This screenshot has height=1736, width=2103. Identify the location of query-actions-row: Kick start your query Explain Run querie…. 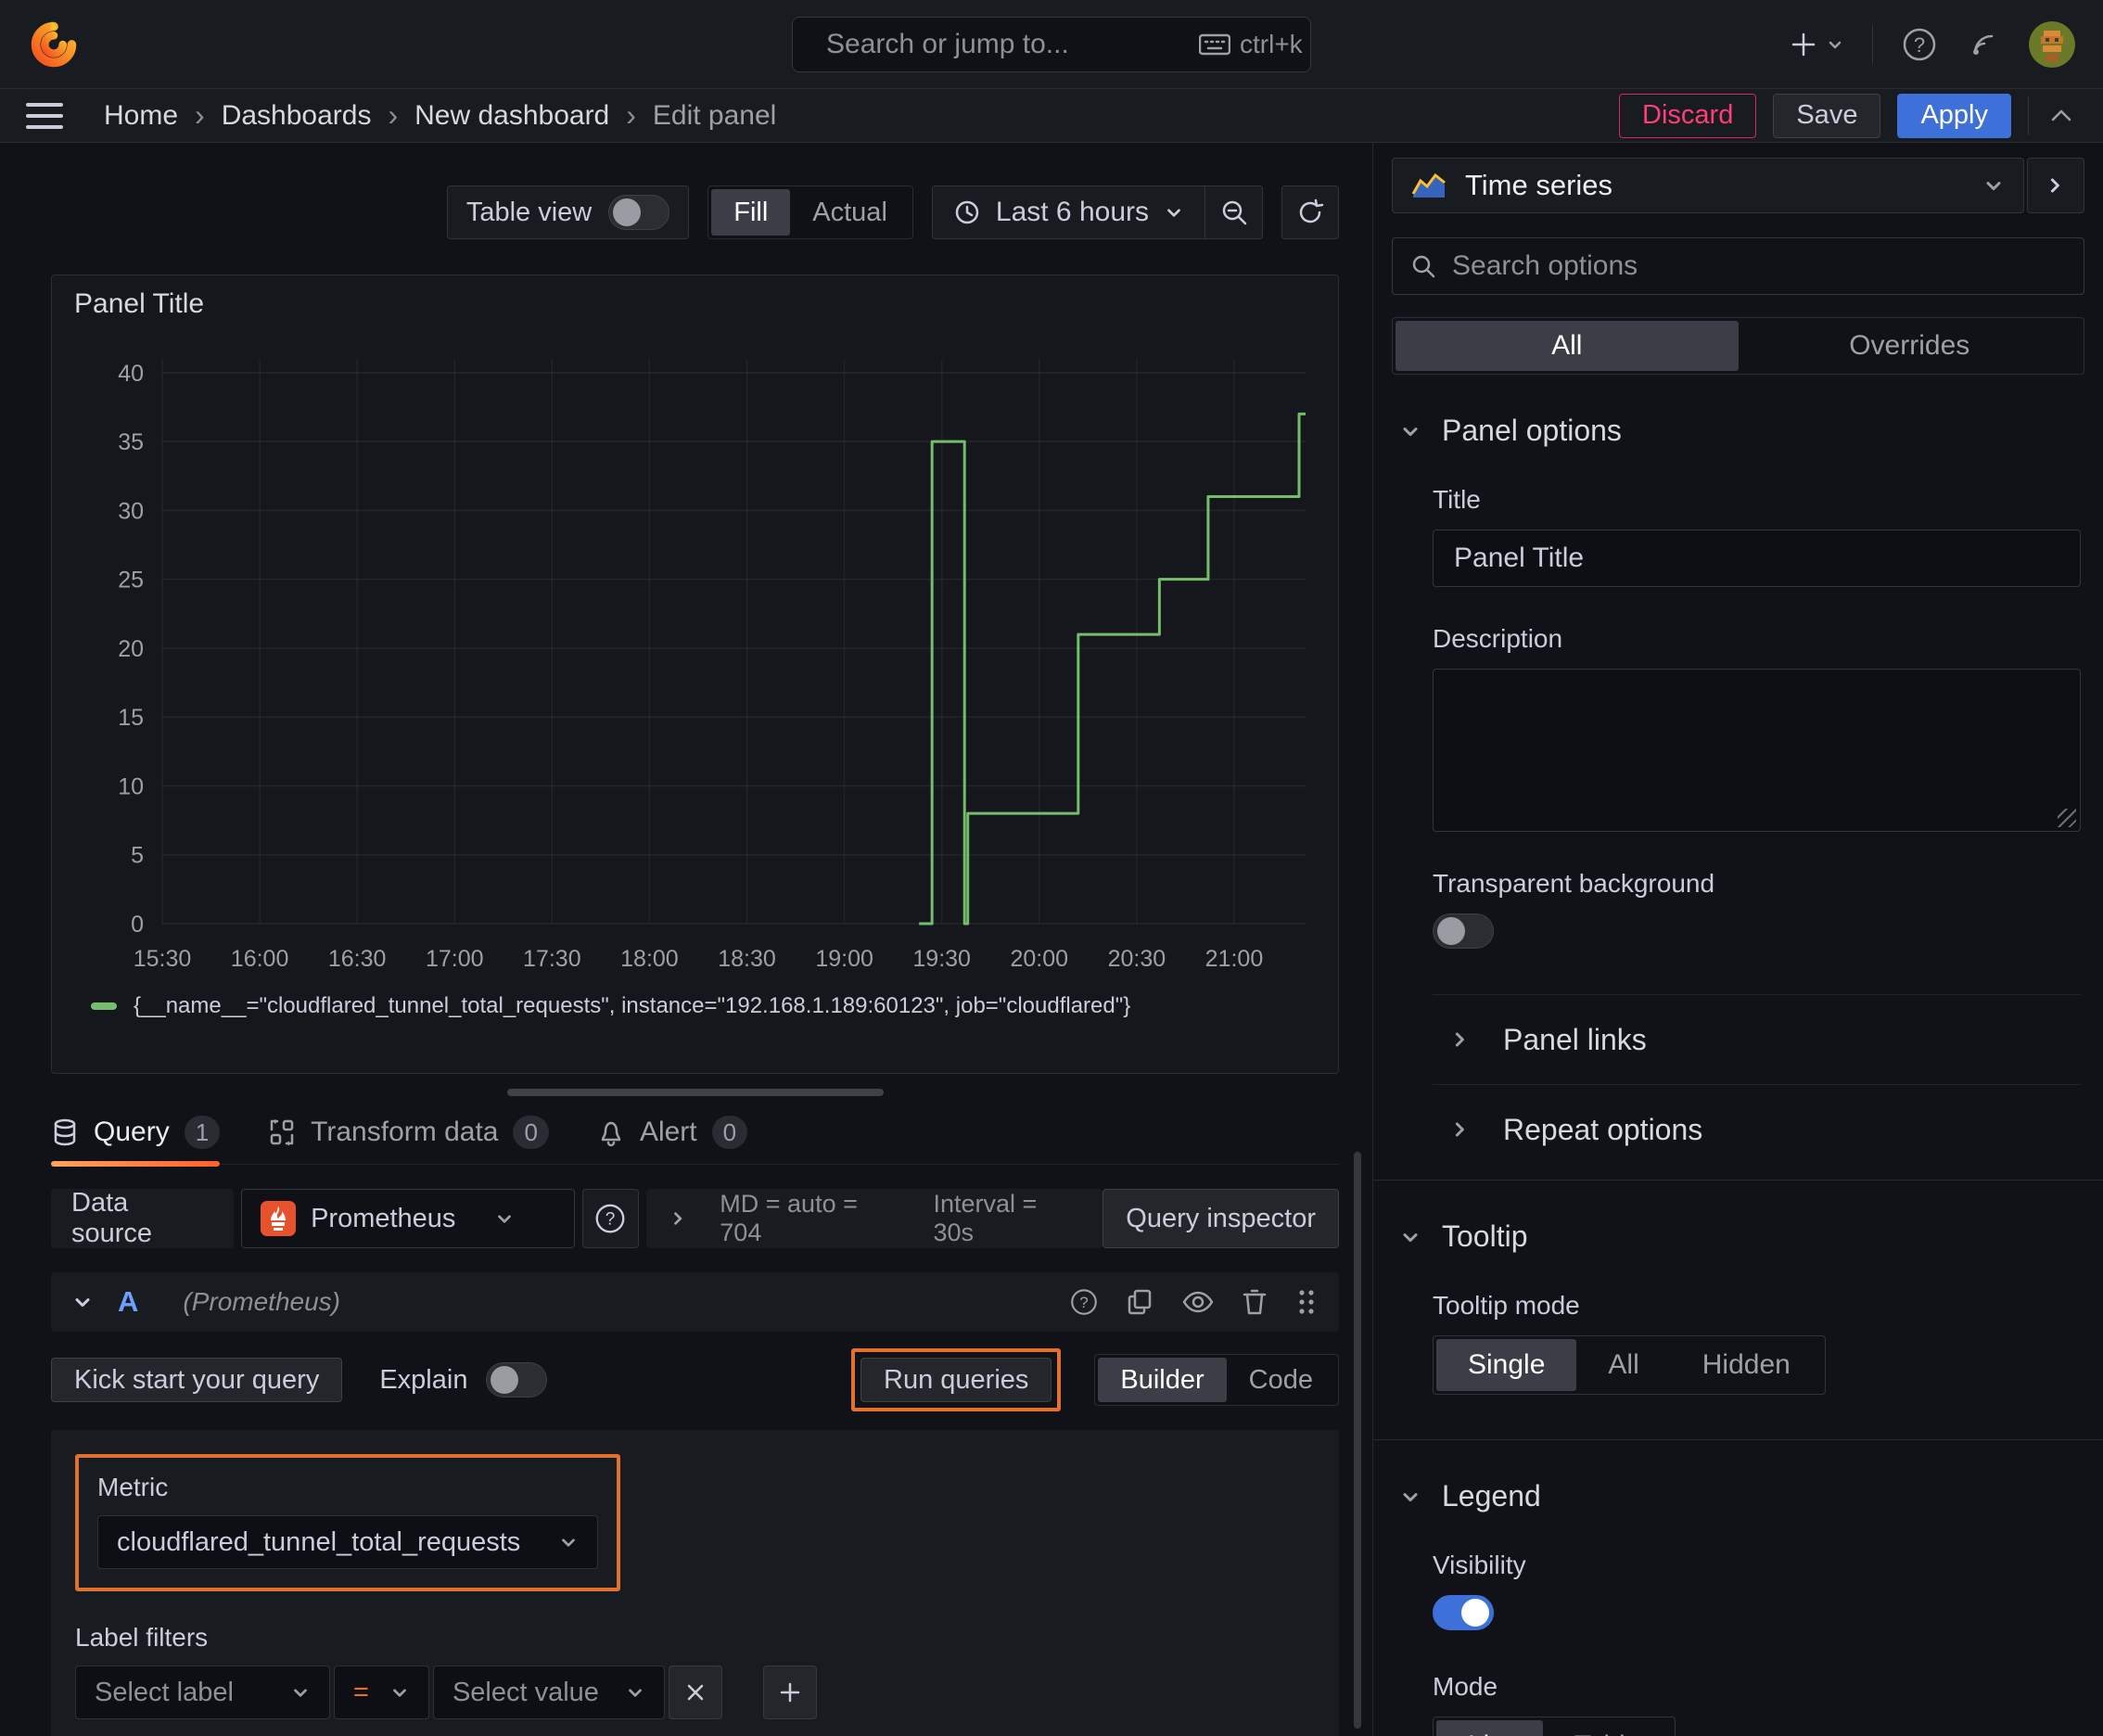
(695, 1380).